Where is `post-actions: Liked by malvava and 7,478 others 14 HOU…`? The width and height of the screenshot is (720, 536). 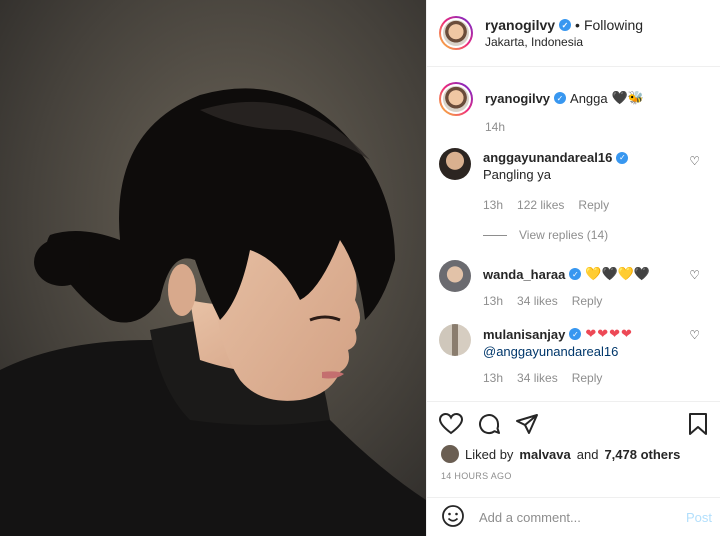
post-actions: Liked by malvava and 7,478 others 14 HOU… is located at coordinates (573, 441).